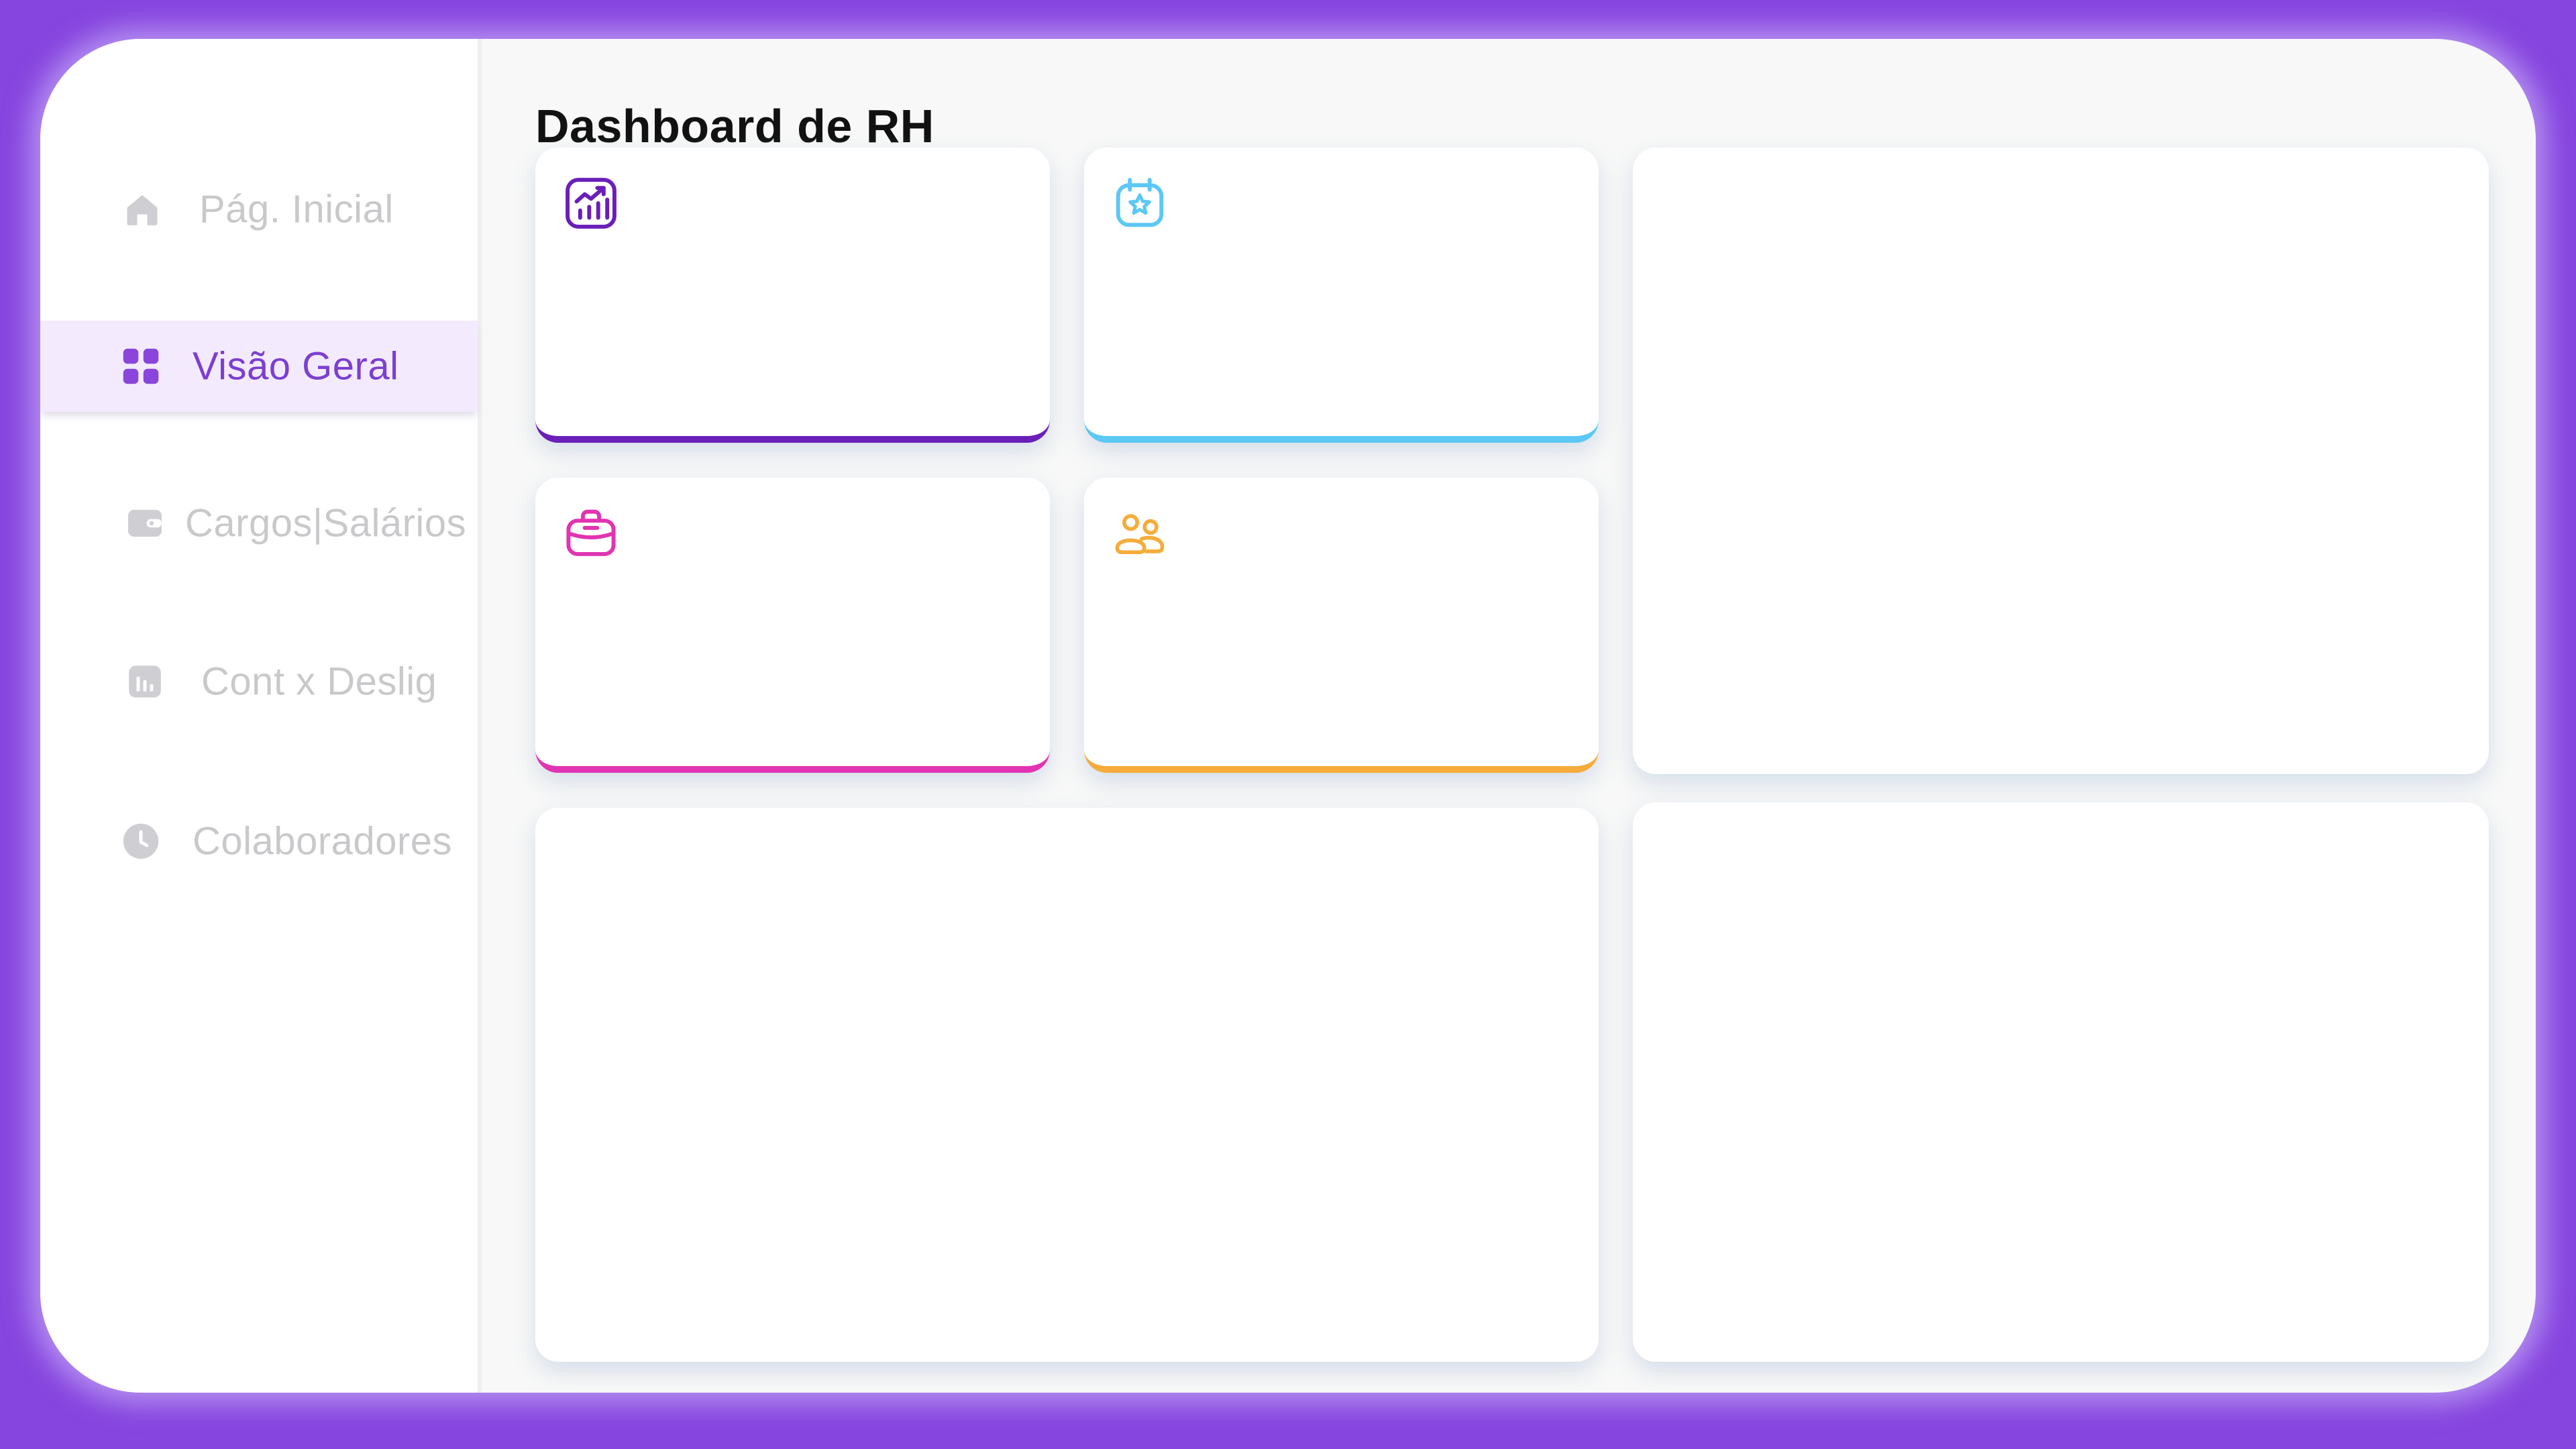 Image resolution: width=2576 pixels, height=1449 pixels. I want to click on sidebar-item-pagina-inicial: Pág. Inicial, so click(259, 209).